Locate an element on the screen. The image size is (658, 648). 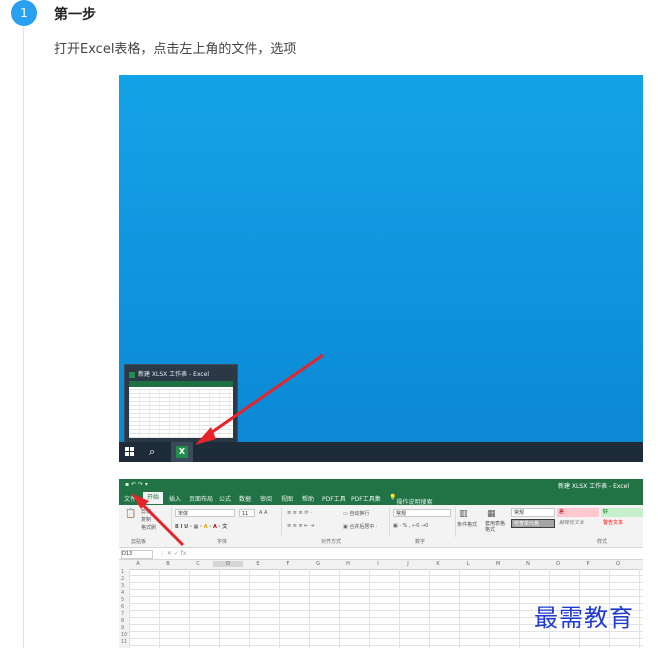
watermark: 最需教育 is located at coordinates (584, 618).